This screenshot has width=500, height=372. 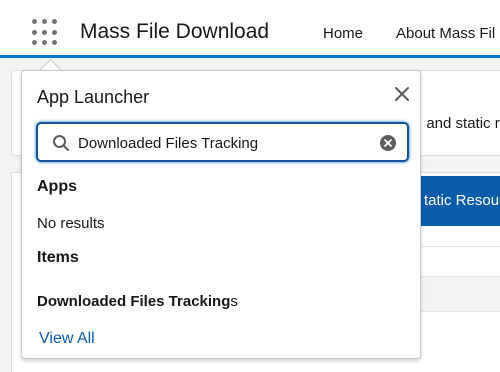 What do you see at coordinates (445, 33) in the screenshot?
I see `tab-about-mass-file-download: About Mass Fil` at bounding box center [445, 33].